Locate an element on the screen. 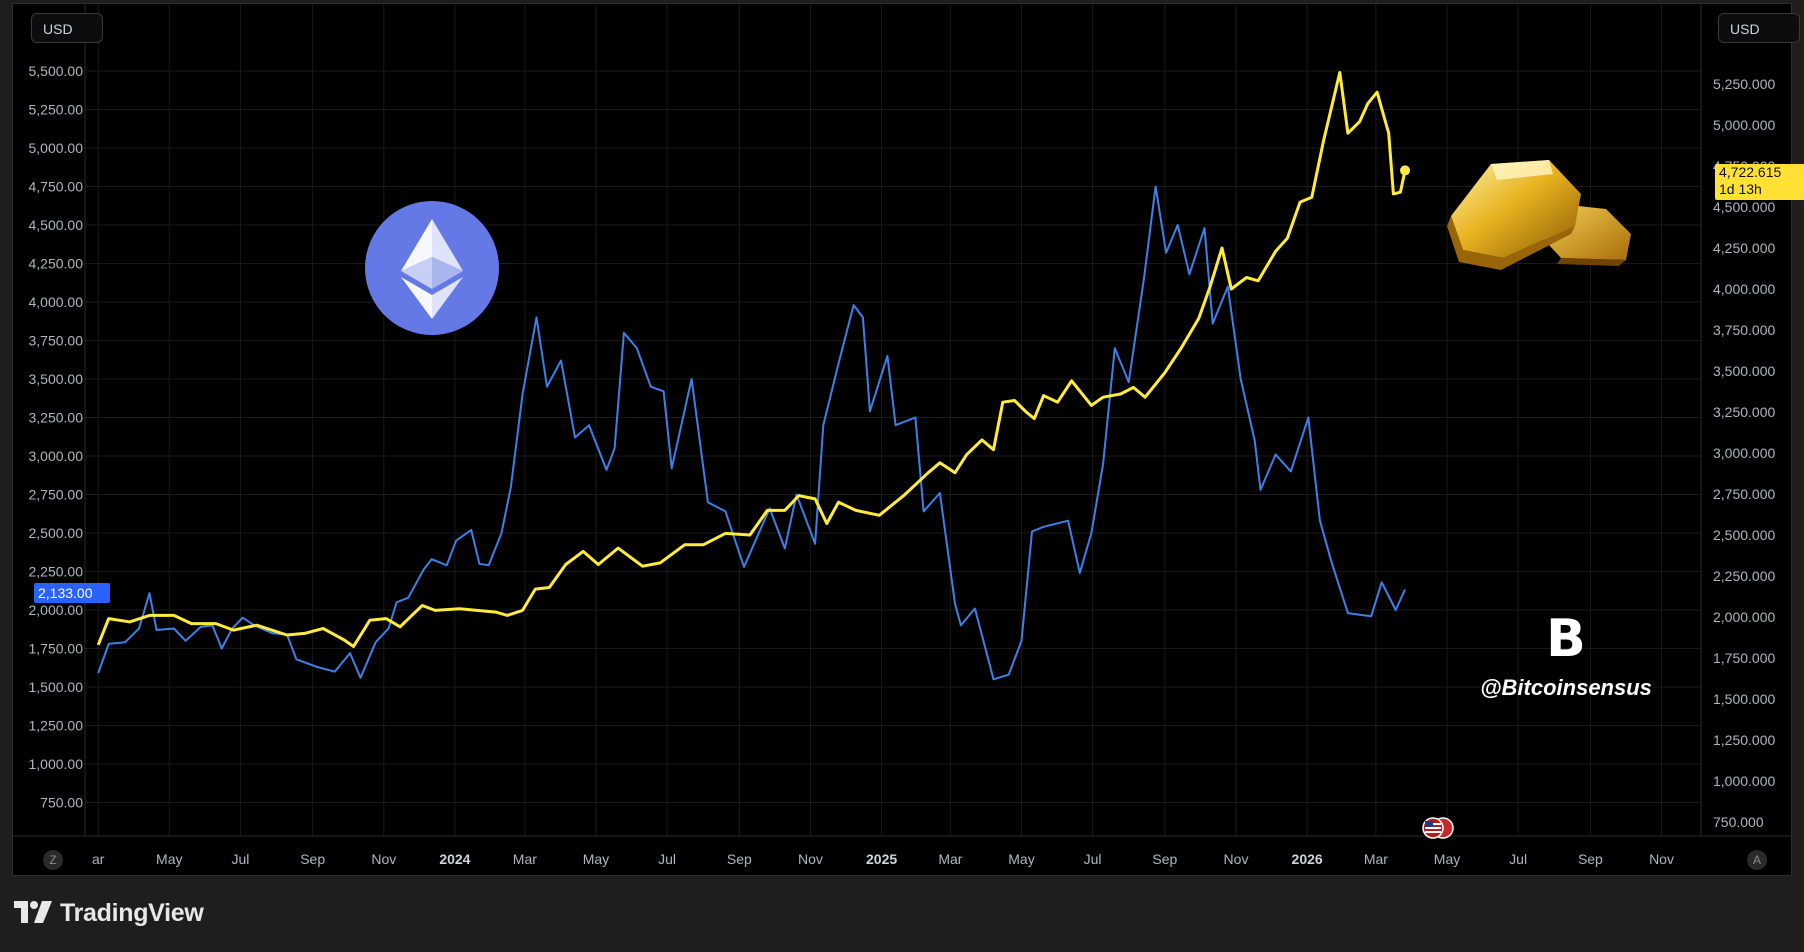 The image size is (1804, 952). watermark-brand: B @Bitcoinsensus is located at coordinates (1566, 655).